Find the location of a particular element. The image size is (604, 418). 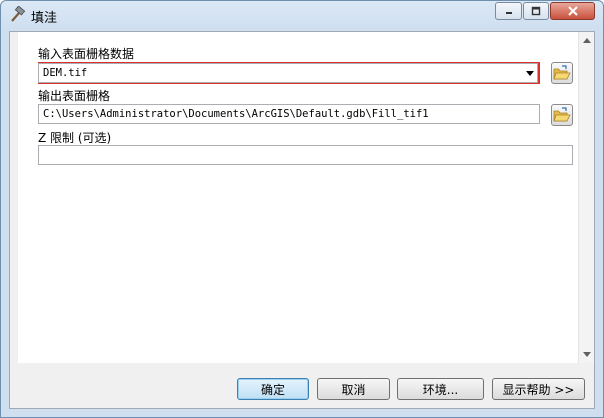

input-raster-label: 输入表面栅格数据 is located at coordinates (86, 54).